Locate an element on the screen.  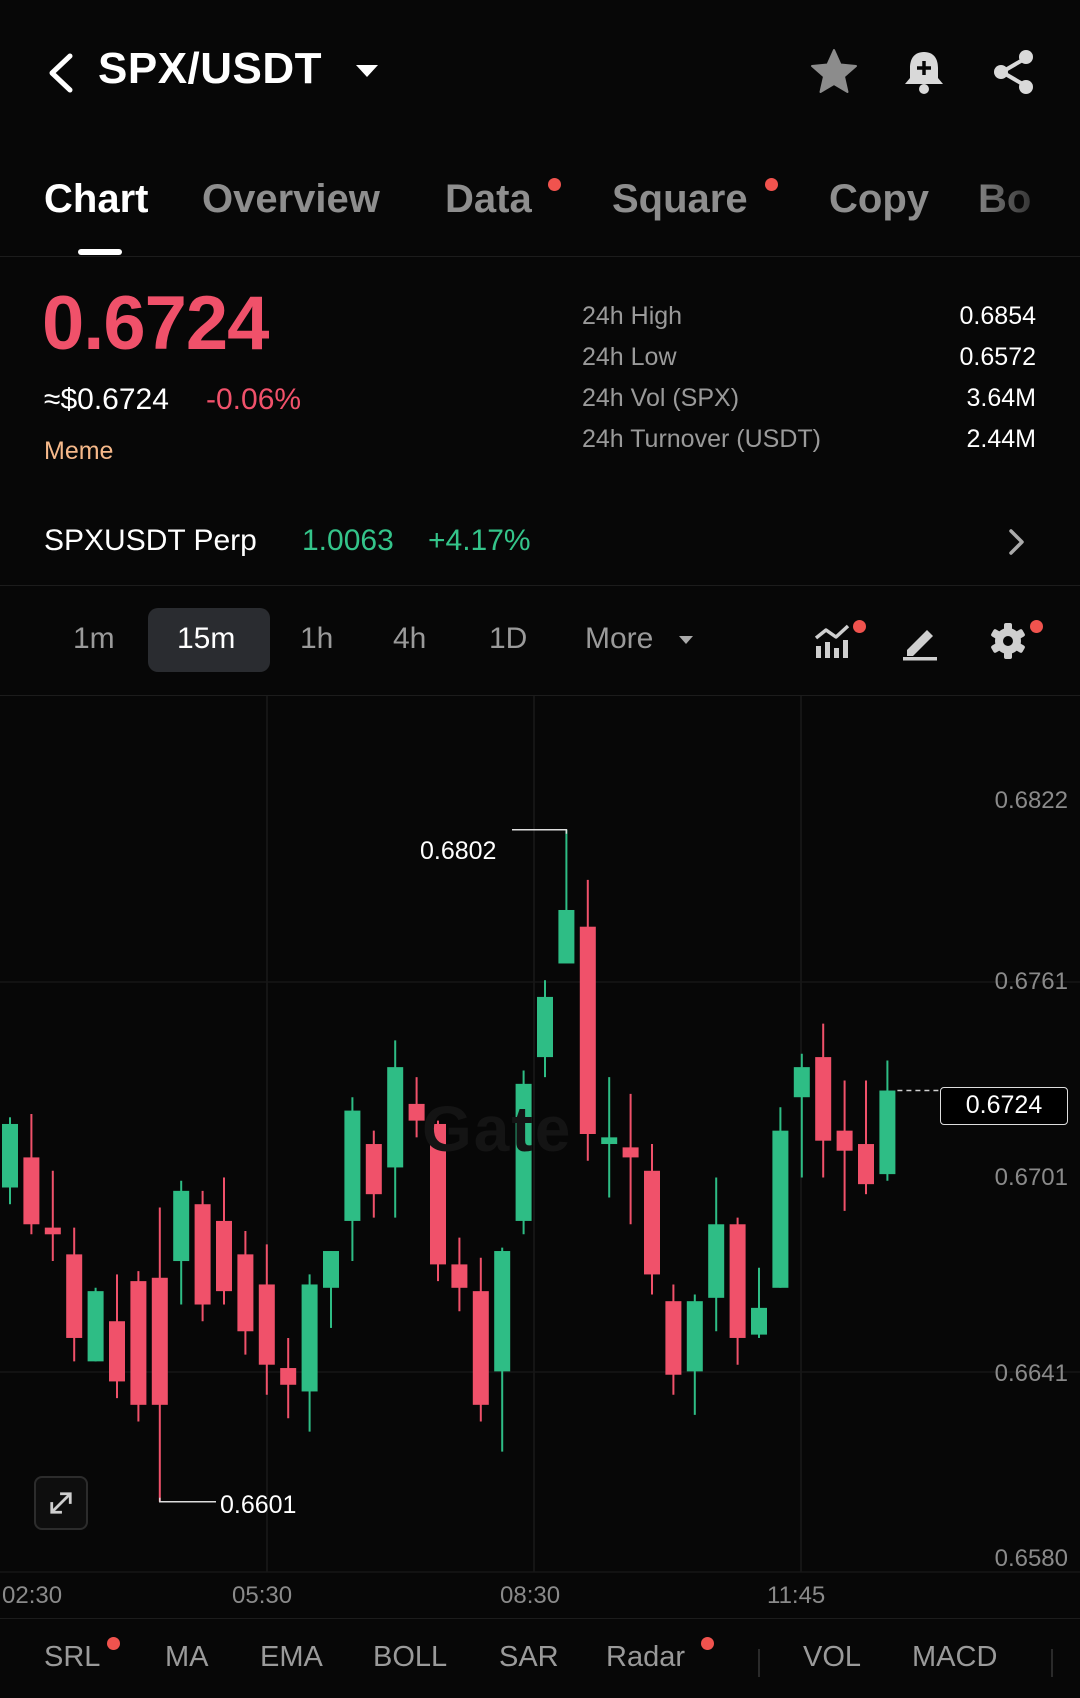
indicator-macd: MACD is located at coordinates (954, 1657).